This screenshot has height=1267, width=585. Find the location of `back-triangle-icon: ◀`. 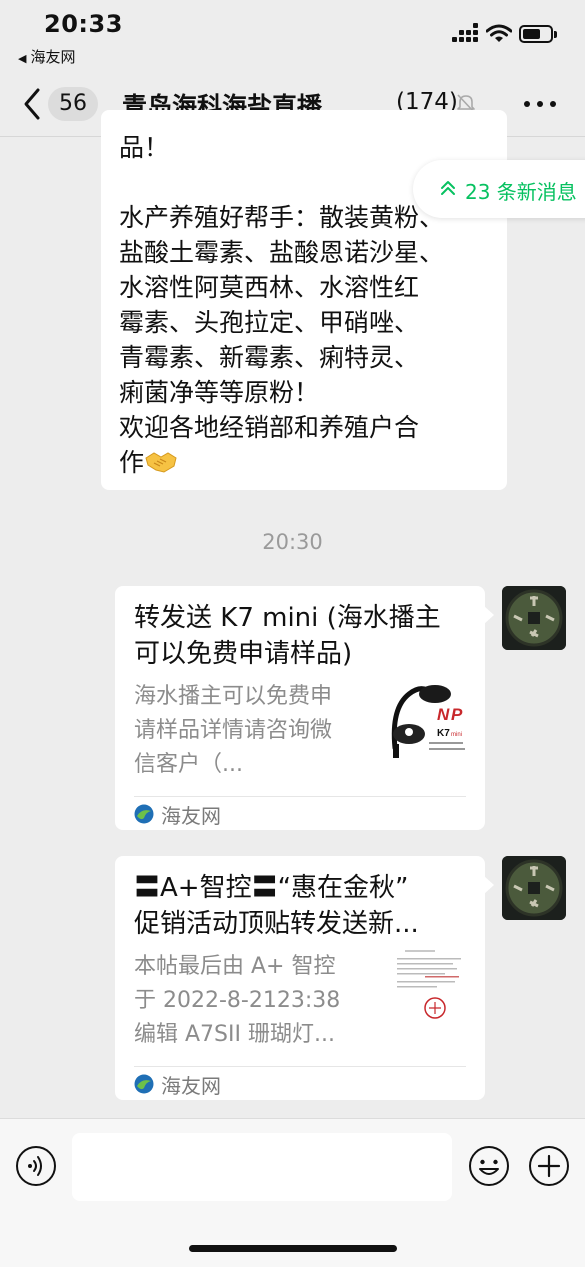

back-triangle-icon: ◀ is located at coordinates (22, 58).